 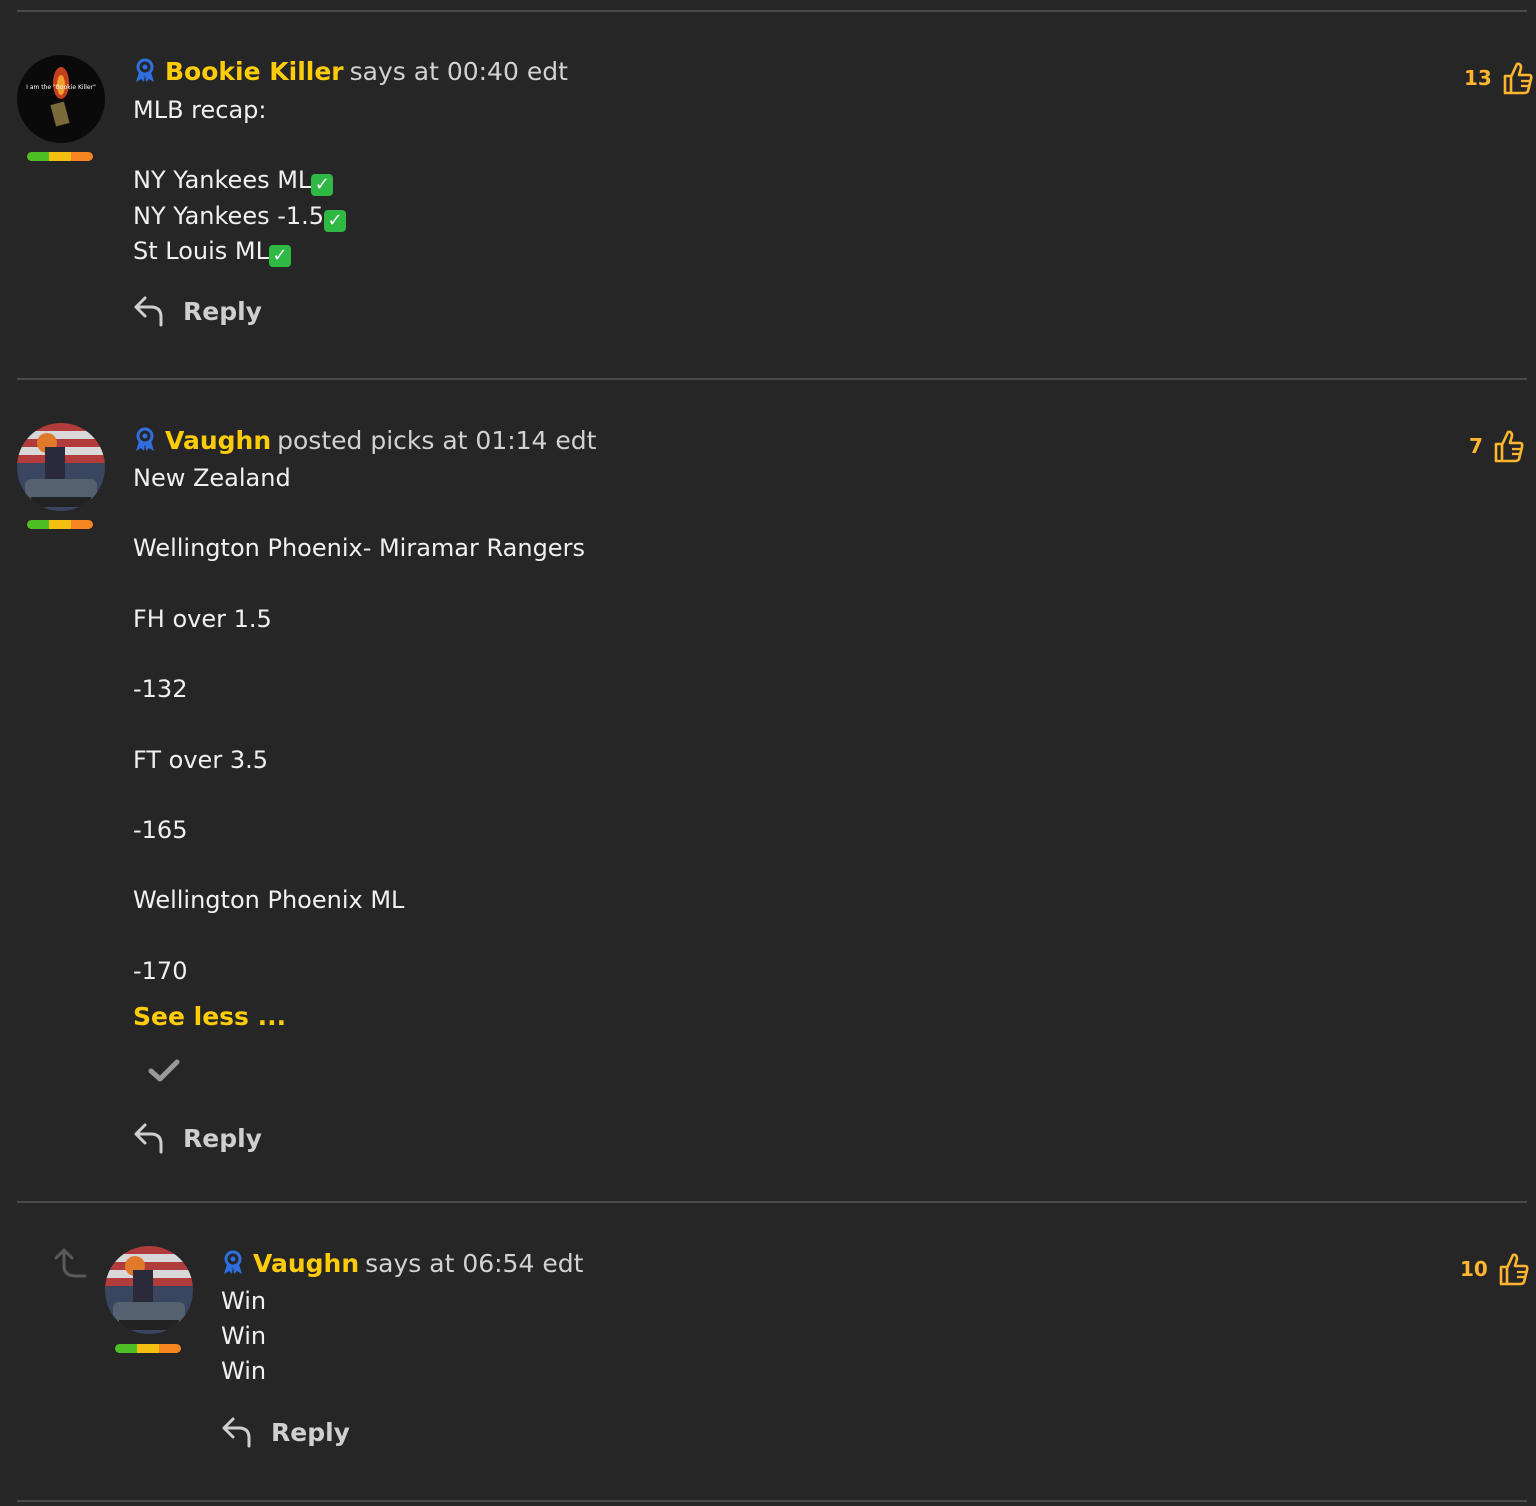 I want to click on like-button: 7, so click(x=1497, y=446).